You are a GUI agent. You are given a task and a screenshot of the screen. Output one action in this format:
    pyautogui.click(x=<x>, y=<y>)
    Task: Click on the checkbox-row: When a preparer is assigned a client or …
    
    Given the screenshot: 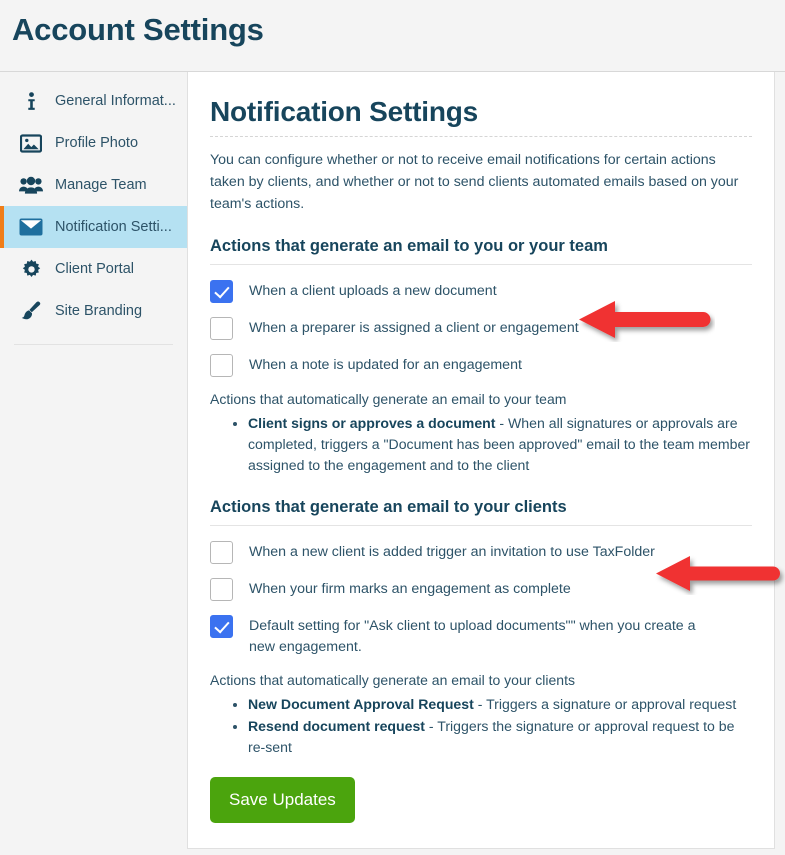 What is the action you would take?
    pyautogui.click(x=481, y=328)
    